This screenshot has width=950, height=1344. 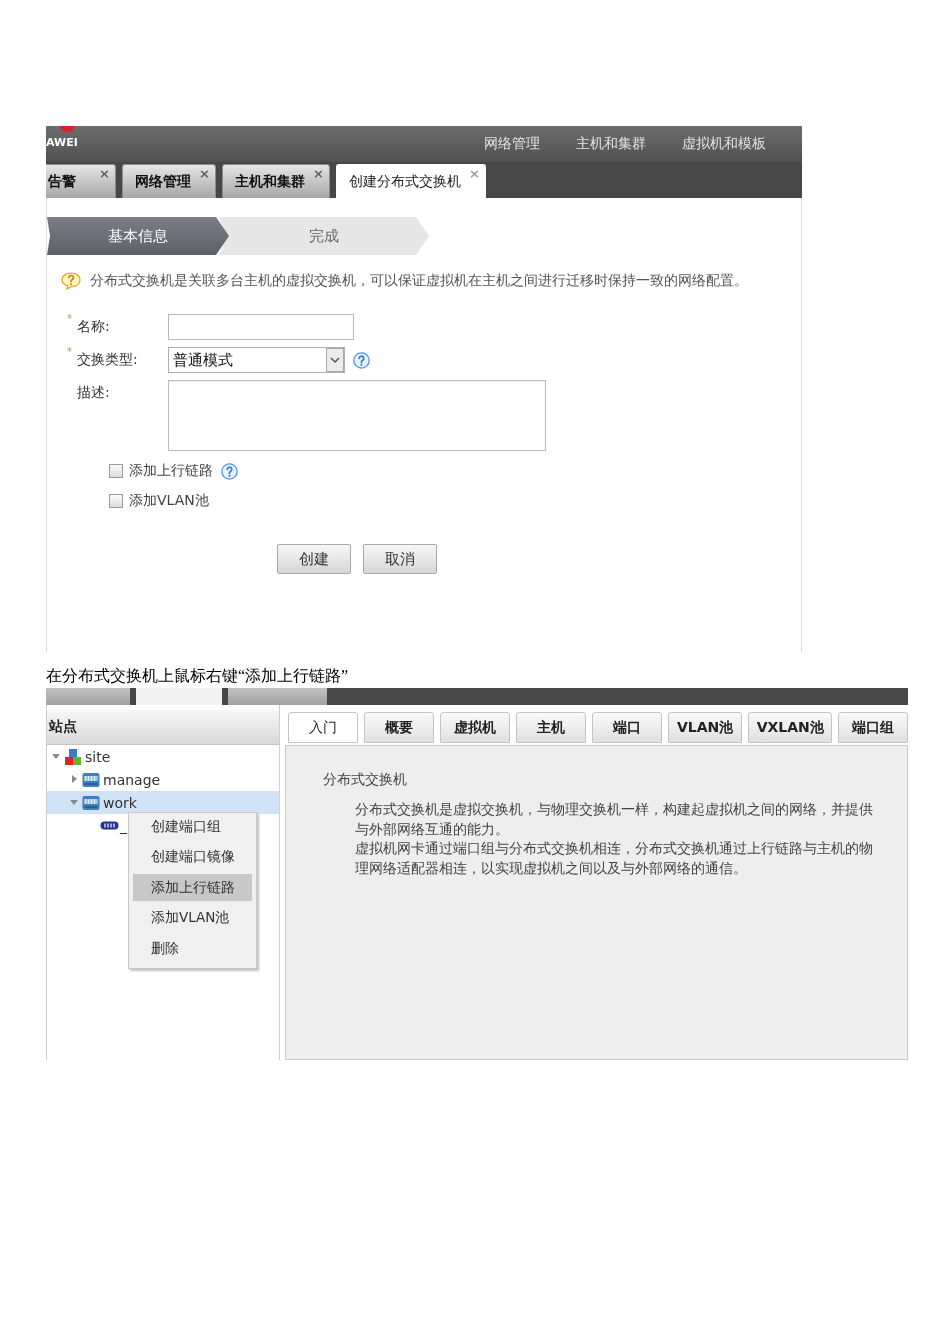 I want to click on caret-icon, so click(x=335, y=360).